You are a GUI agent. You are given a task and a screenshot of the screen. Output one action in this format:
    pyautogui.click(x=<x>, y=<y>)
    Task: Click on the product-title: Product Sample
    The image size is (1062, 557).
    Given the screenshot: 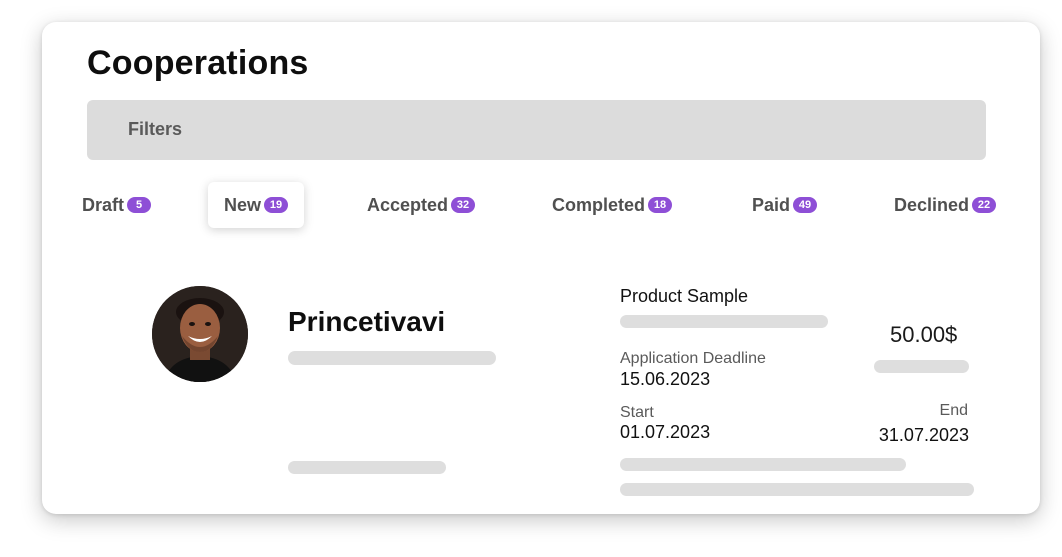 What is the action you would take?
    pyautogui.click(x=684, y=296)
    